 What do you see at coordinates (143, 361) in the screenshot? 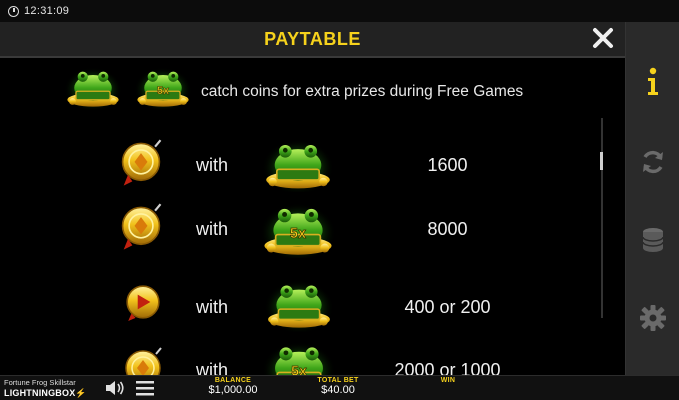
I see `coin-firecracker-small-symbol` at bounding box center [143, 361].